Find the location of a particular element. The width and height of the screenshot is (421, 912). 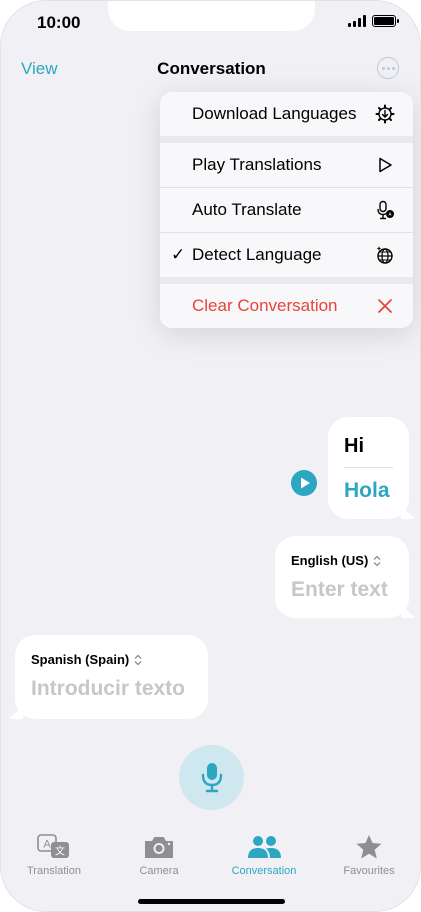

page-title: Conversation is located at coordinates (211, 68).